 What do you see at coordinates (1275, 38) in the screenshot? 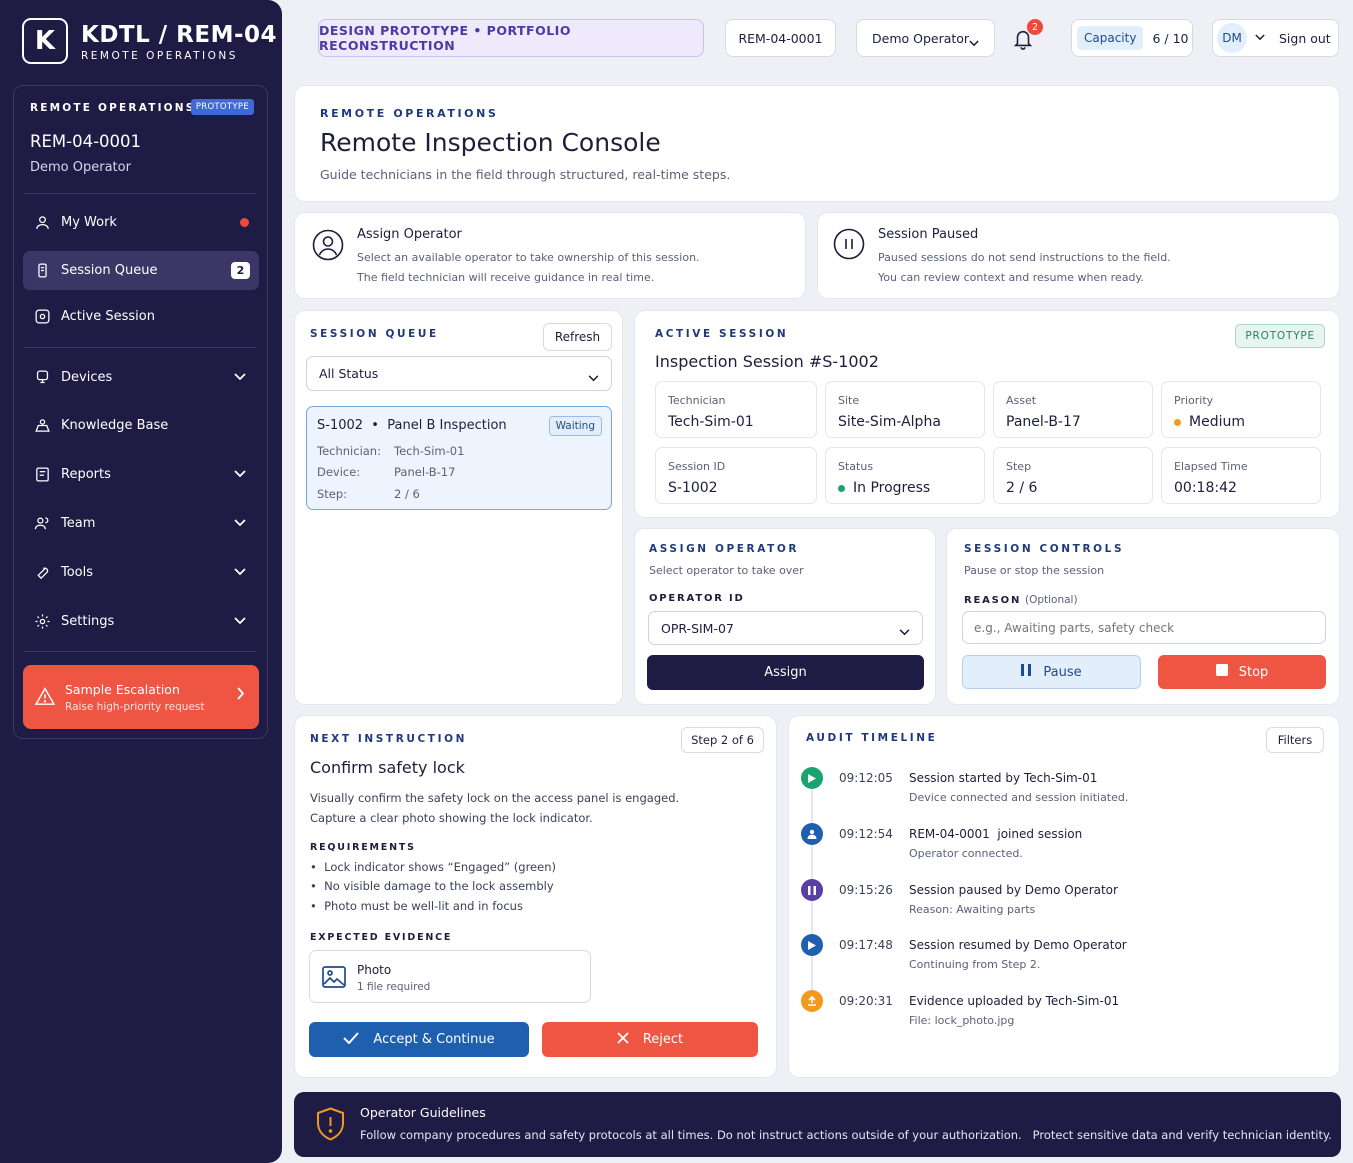
I see `user-menu: DM Sign out` at bounding box center [1275, 38].